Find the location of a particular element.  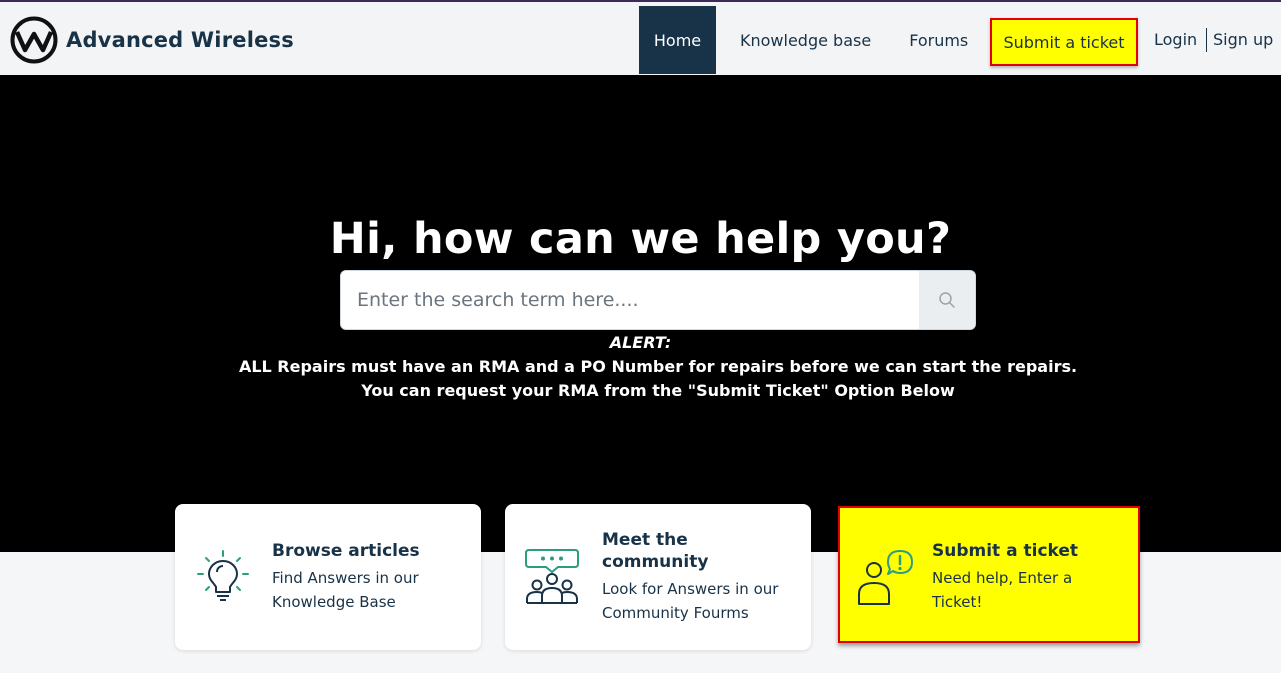

nav-divider is located at coordinates (1206, 40).